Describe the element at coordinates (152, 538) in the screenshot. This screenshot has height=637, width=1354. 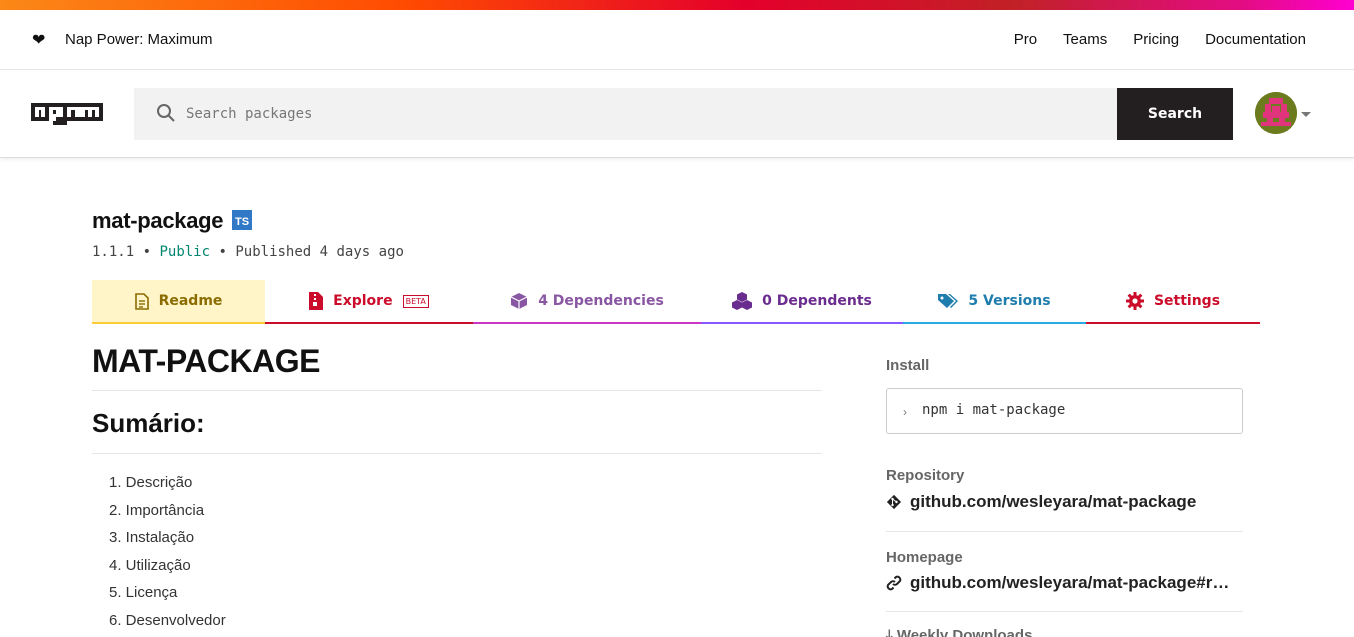
I see `toc-item: 3. Instalação` at that location.